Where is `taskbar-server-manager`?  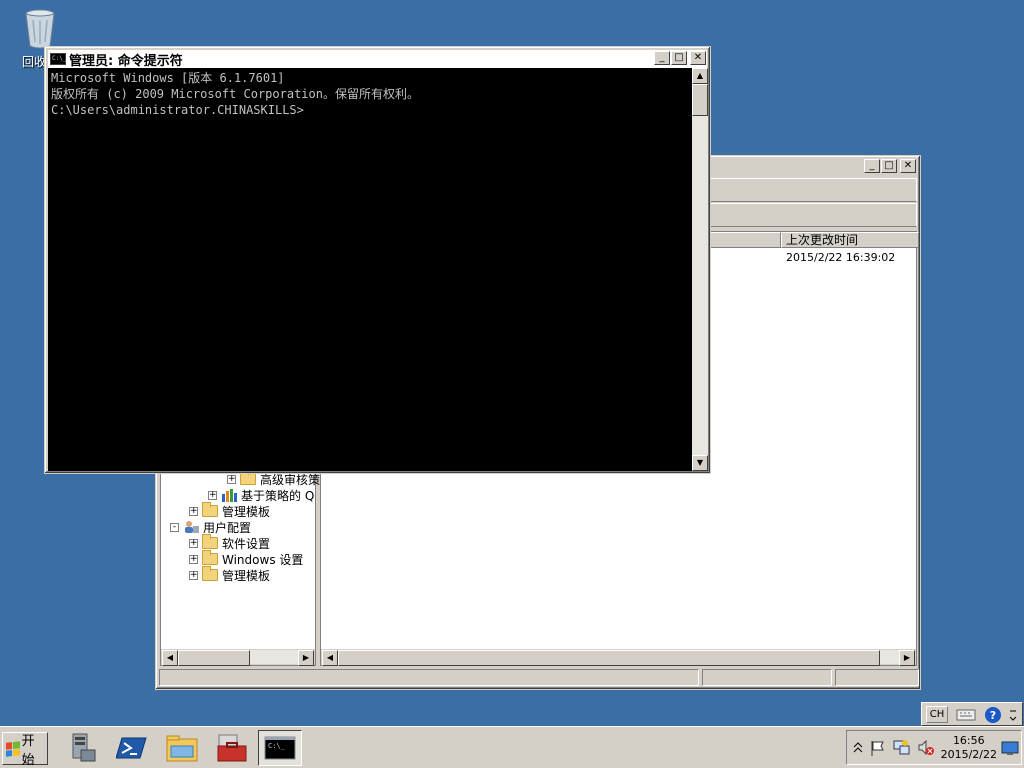
taskbar-server-manager is located at coordinates (82, 748).